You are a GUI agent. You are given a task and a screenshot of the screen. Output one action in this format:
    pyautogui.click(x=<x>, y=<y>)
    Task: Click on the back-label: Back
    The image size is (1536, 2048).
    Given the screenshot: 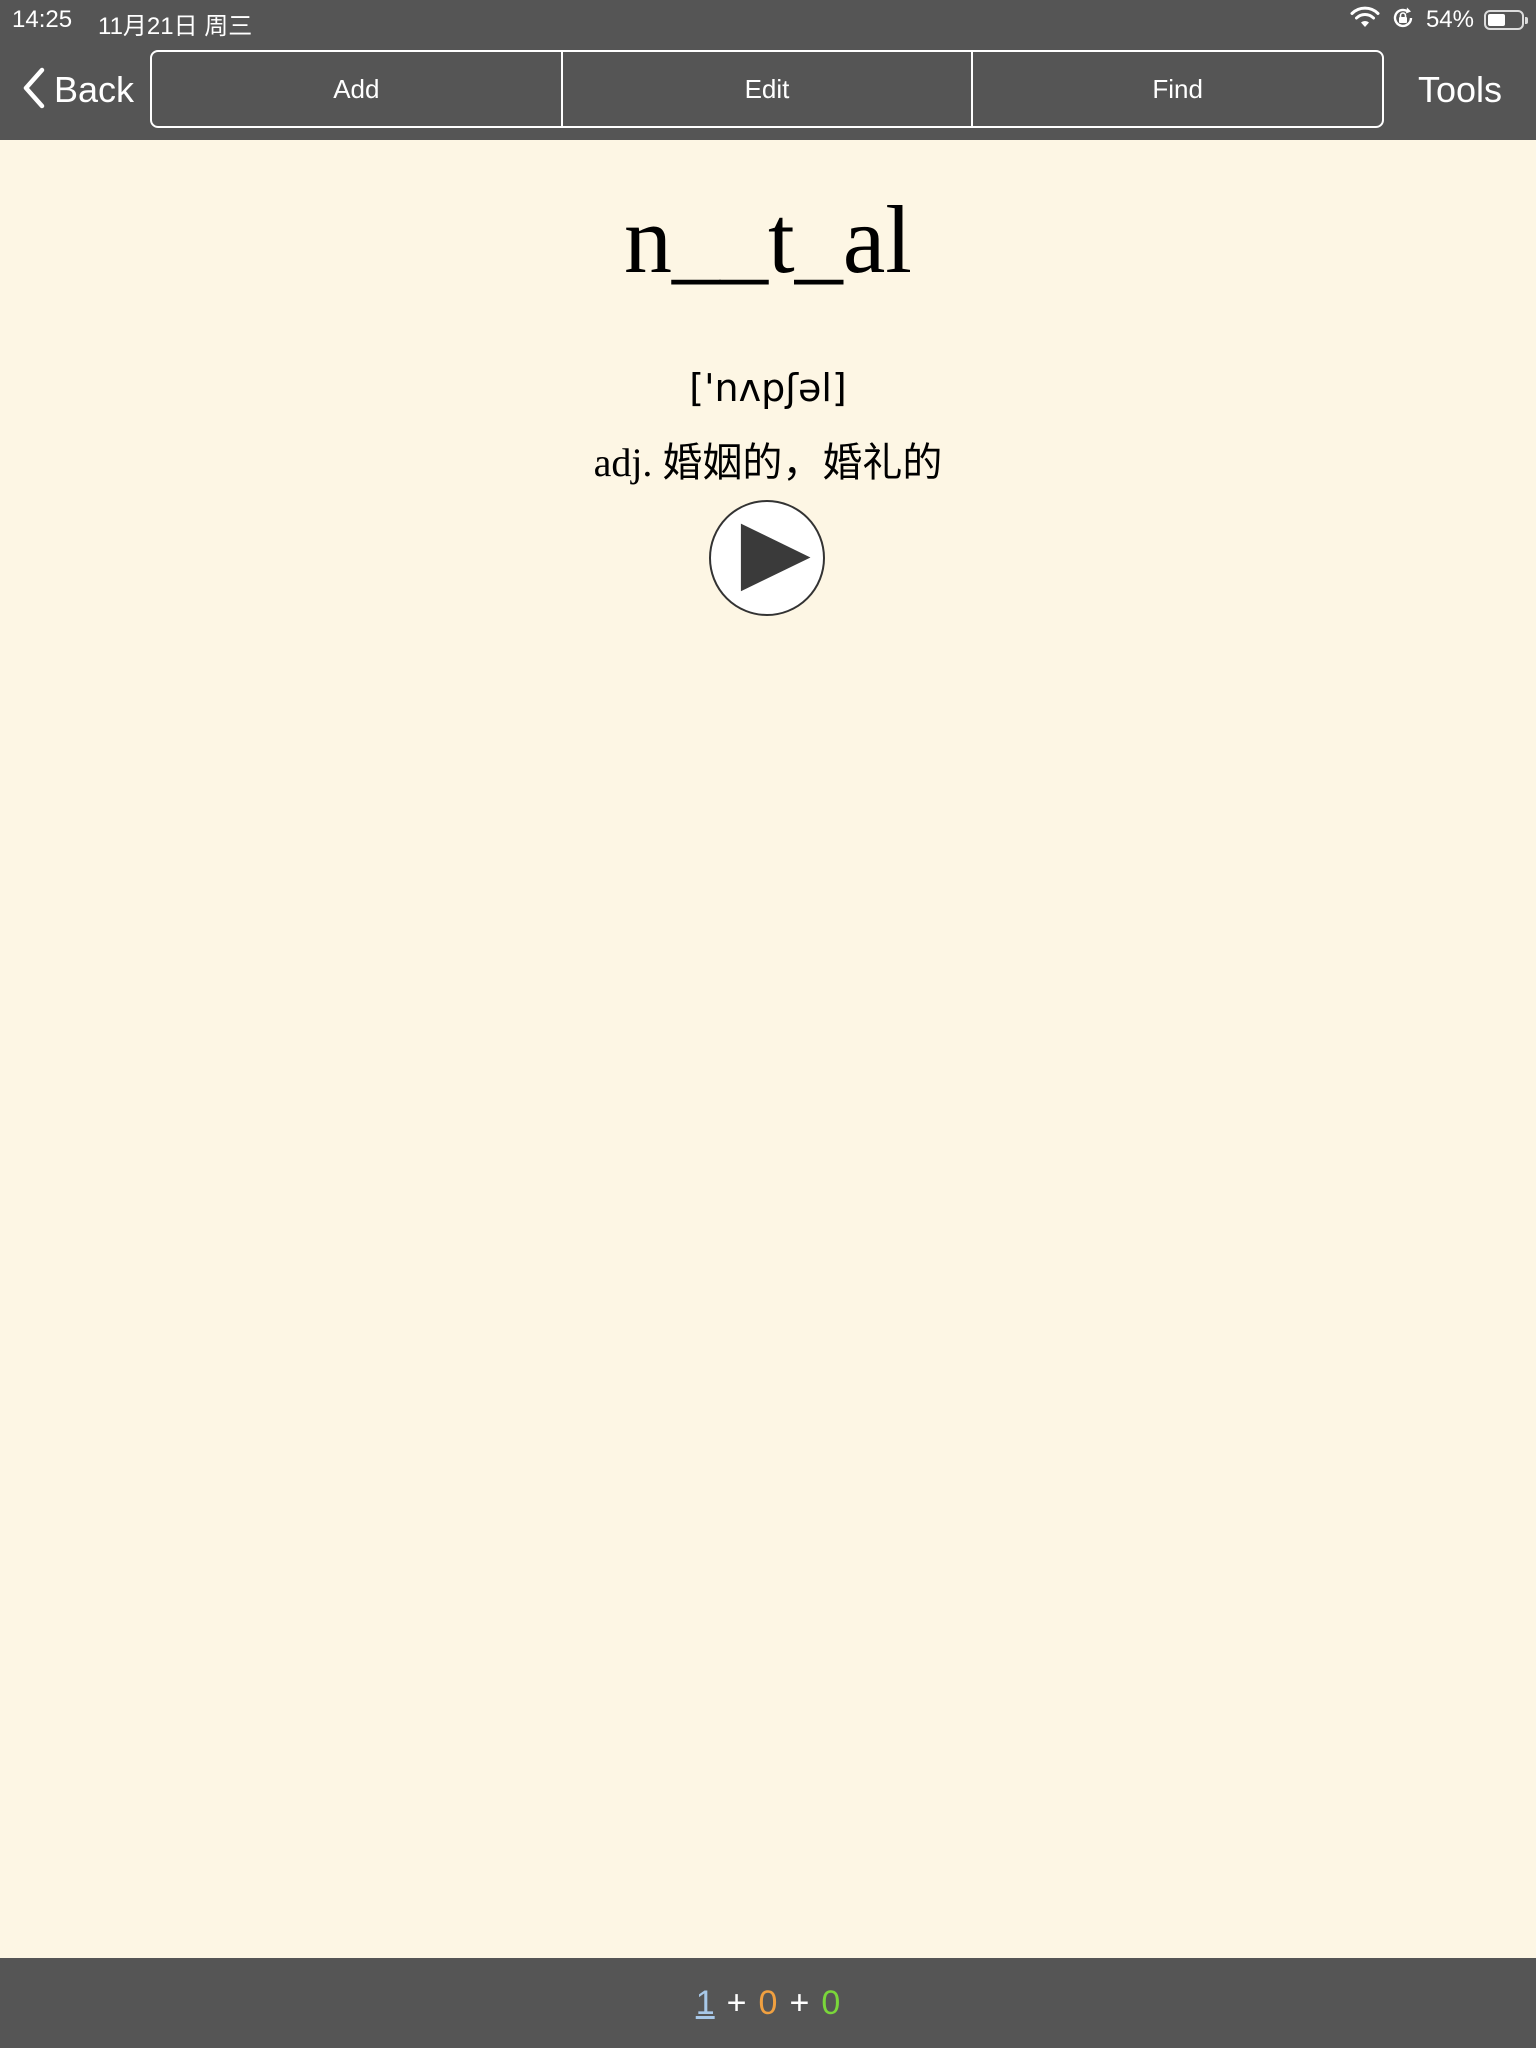 What is the action you would take?
    pyautogui.click(x=94, y=89)
    